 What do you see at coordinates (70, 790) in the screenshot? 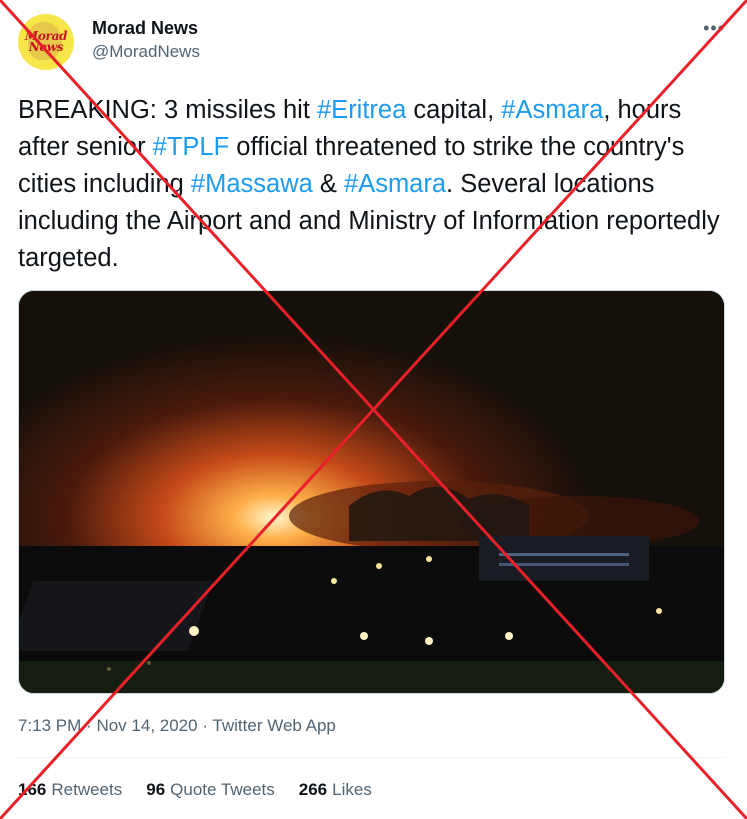
I see `retweets-stat: 166 Retweets` at bounding box center [70, 790].